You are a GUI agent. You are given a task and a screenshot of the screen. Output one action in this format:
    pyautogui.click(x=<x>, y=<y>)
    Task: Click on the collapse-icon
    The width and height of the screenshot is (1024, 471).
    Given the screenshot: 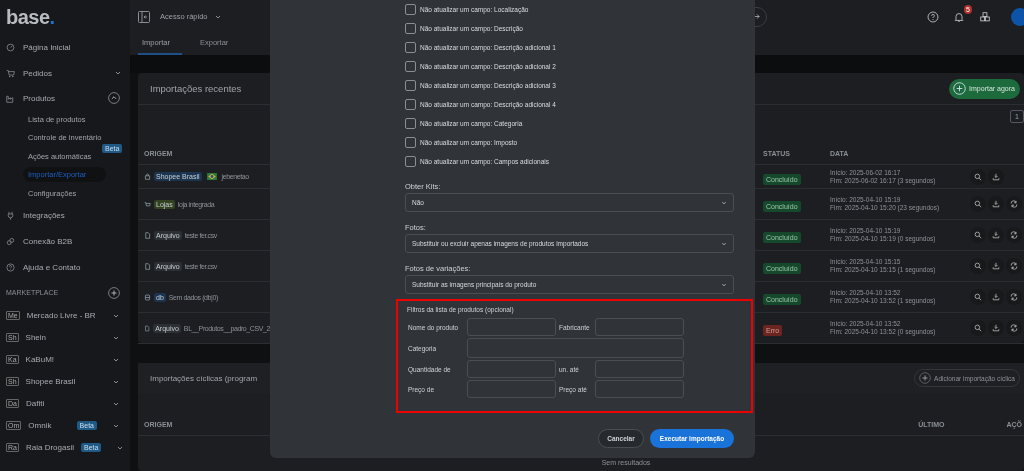 What is the action you would take?
    pyautogui.click(x=114, y=98)
    